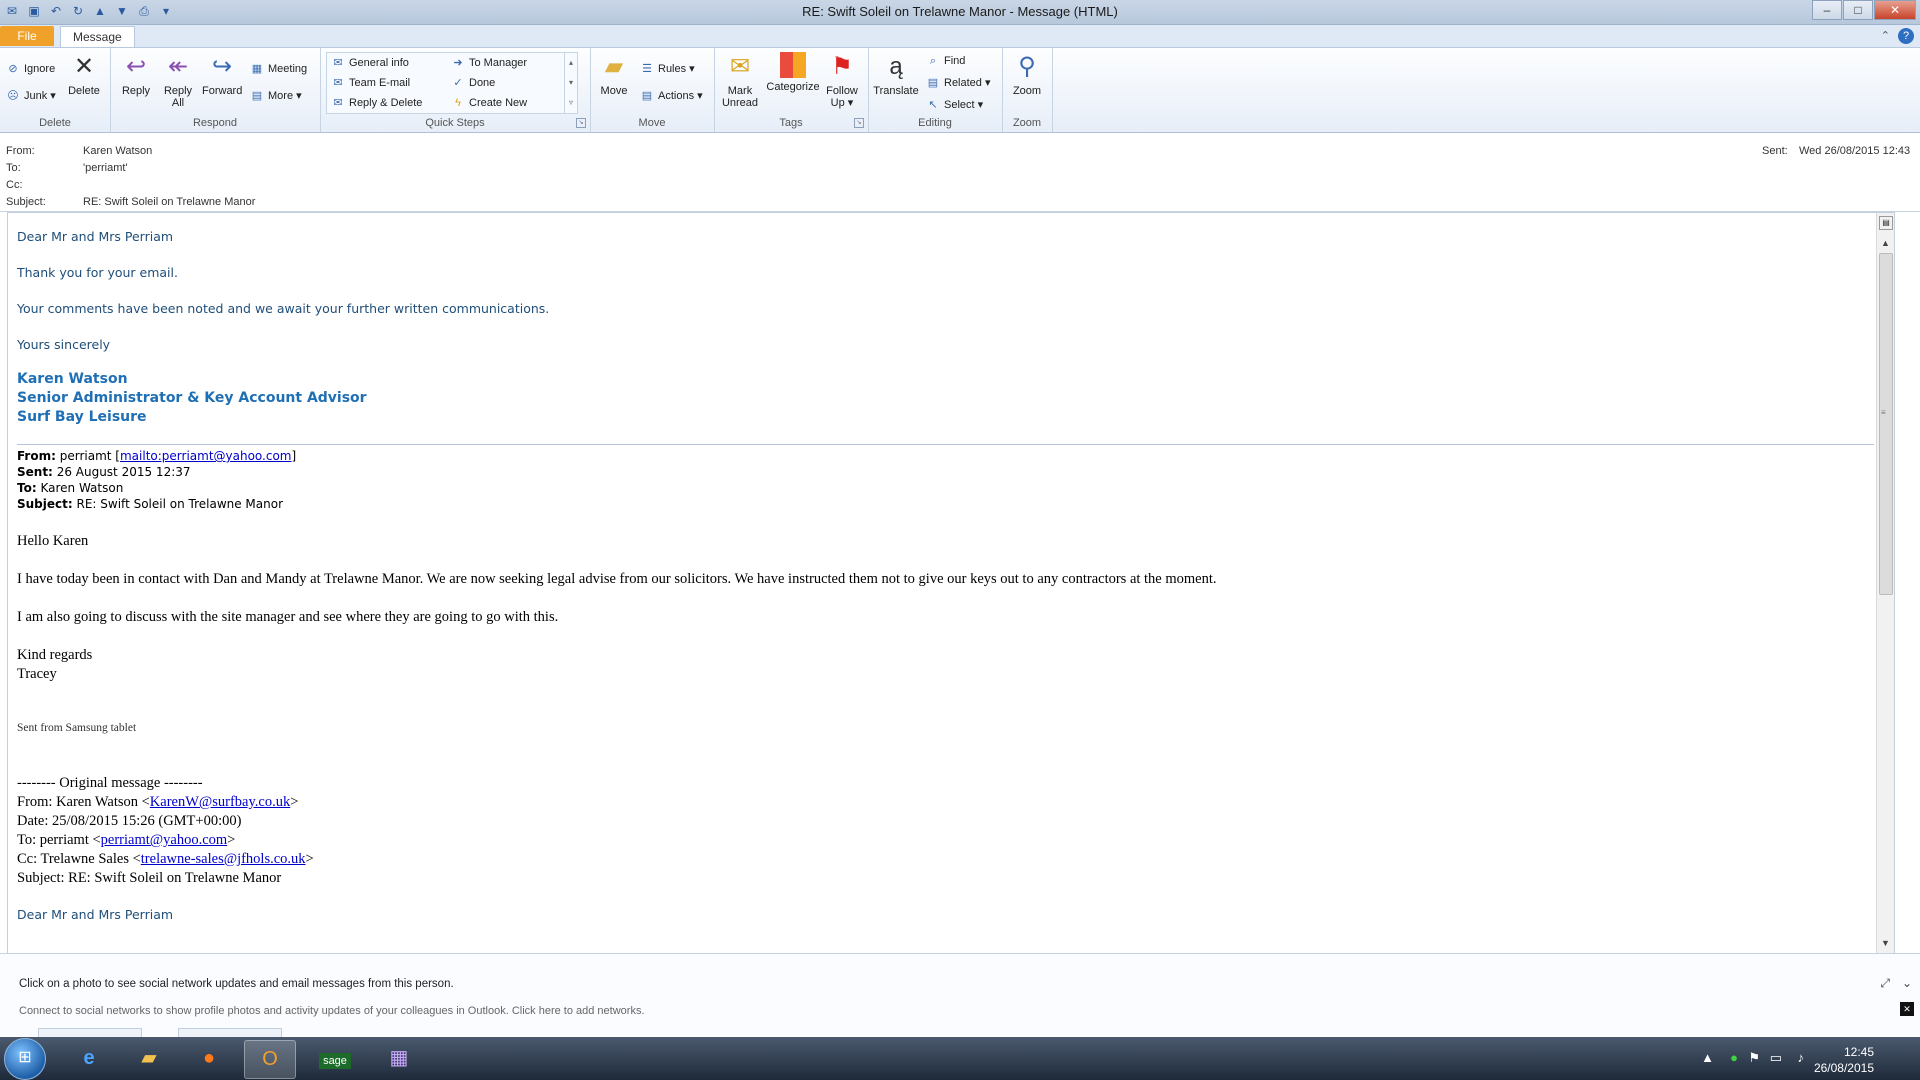 The width and height of the screenshot is (1920, 1080). What do you see at coordinates (1885, 35) in the screenshot?
I see `minimize-ribbon-icon: ⌃` at bounding box center [1885, 35].